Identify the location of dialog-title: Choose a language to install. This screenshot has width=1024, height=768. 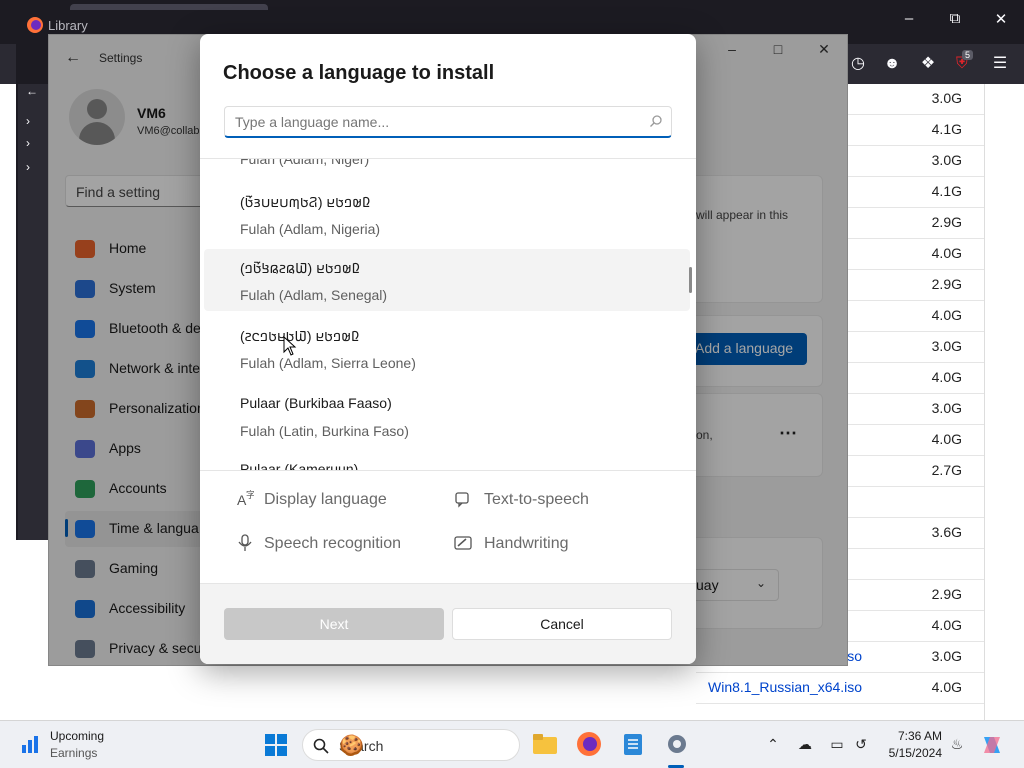
(359, 73).